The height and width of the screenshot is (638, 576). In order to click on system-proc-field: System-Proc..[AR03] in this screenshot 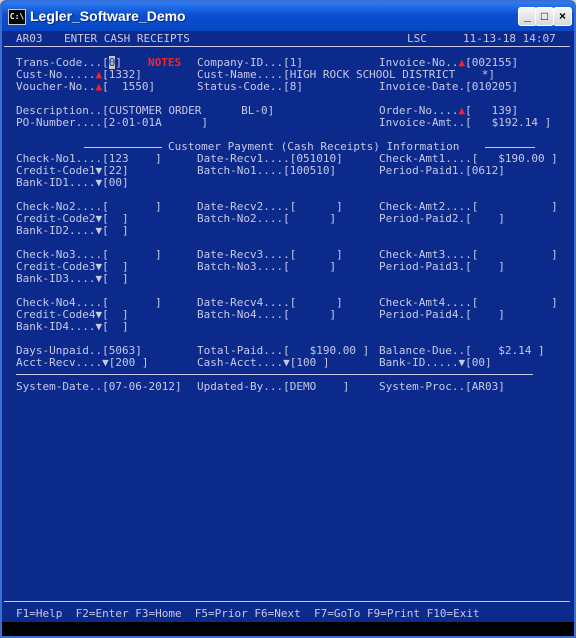, I will do `click(442, 386)`.